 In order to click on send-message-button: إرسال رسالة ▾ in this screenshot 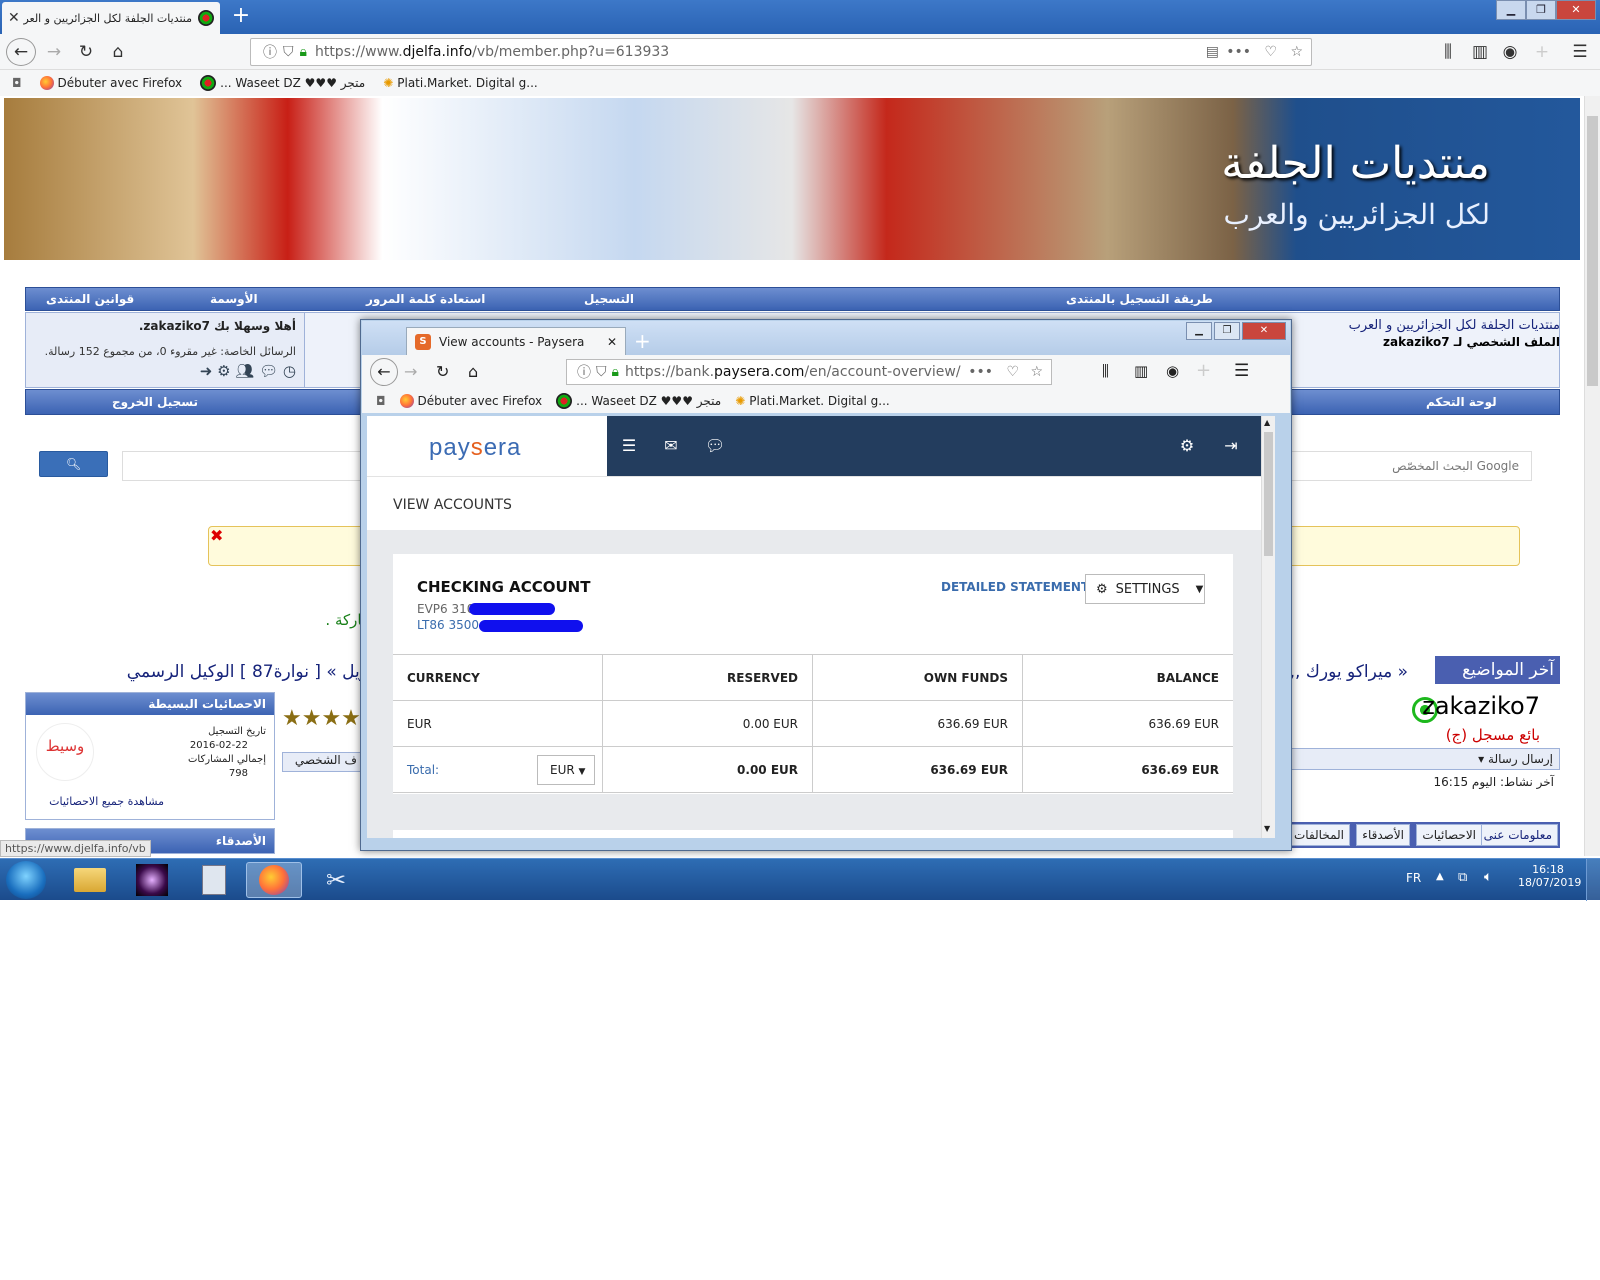, I will do `click(1424, 759)`.